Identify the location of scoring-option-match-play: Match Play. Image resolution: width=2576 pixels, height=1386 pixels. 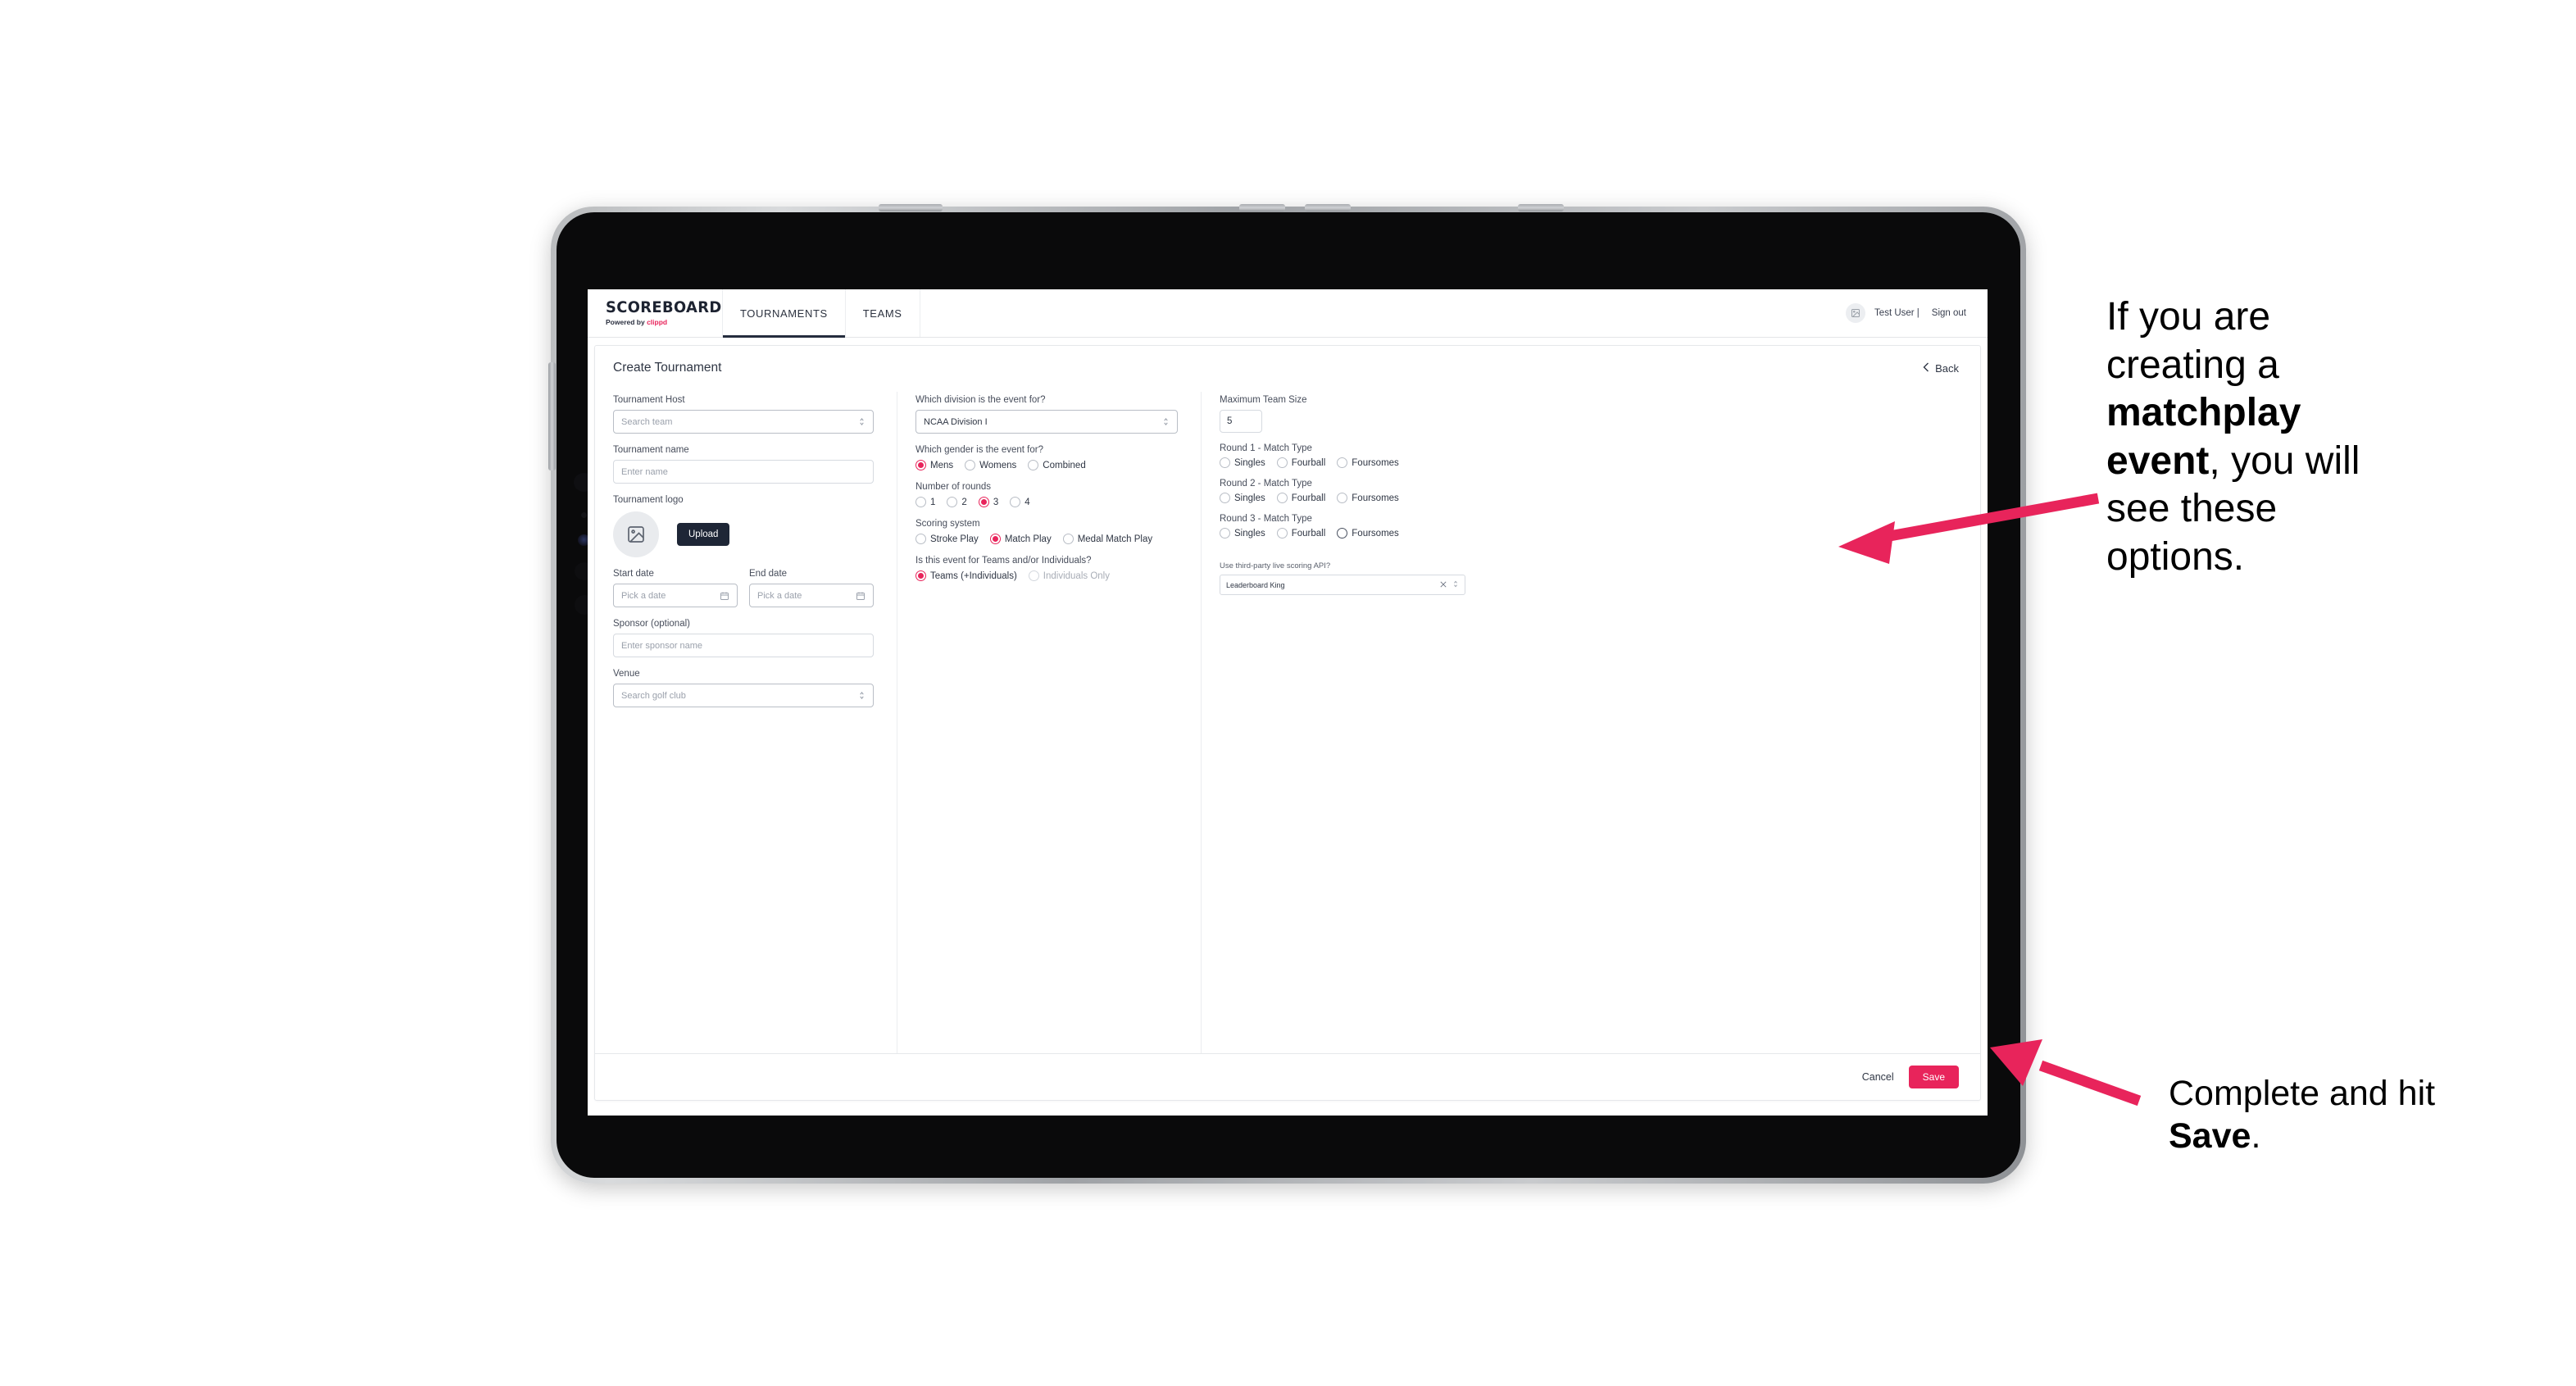
(1020, 539).